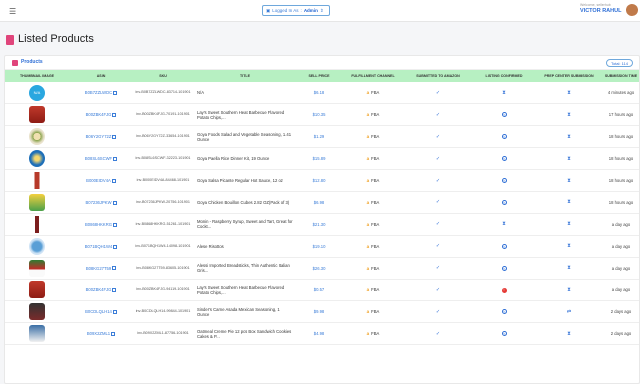 Image resolution: width=640 pixels, height=384 pixels. I want to click on error-icon: !, so click(504, 290).